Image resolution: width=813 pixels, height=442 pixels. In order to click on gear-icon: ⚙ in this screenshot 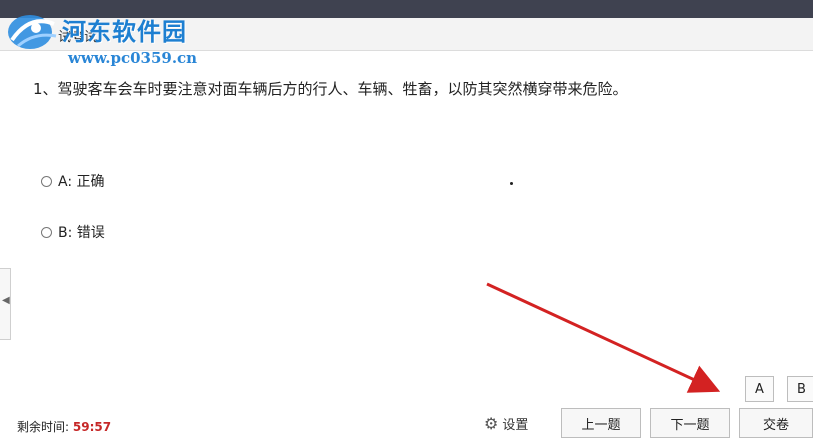, I will do `click(491, 423)`.